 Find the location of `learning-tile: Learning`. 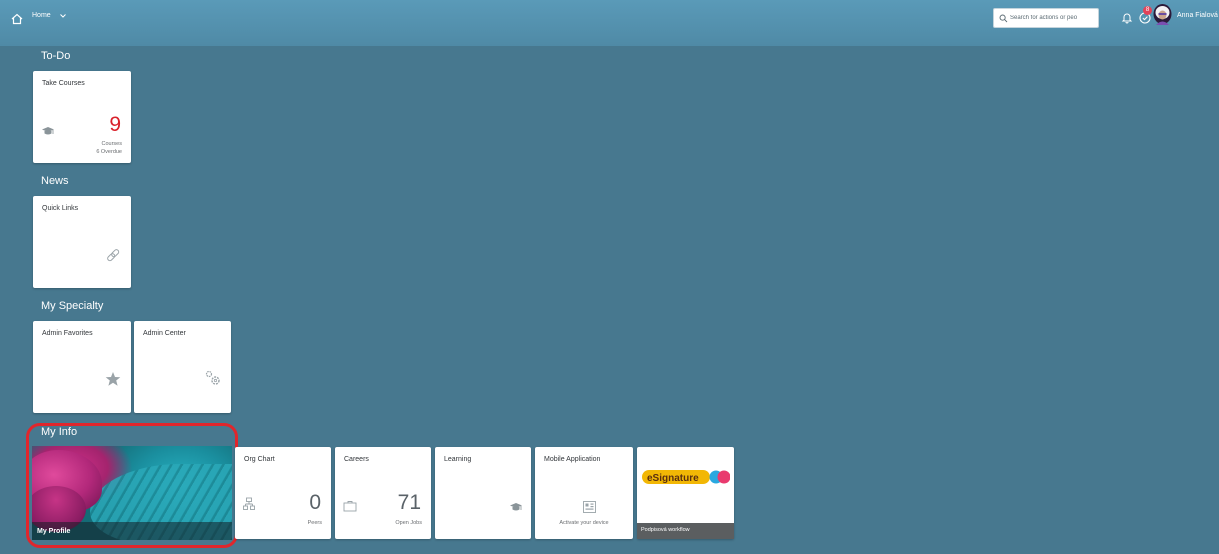

learning-tile: Learning is located at coordinates (483, 493).